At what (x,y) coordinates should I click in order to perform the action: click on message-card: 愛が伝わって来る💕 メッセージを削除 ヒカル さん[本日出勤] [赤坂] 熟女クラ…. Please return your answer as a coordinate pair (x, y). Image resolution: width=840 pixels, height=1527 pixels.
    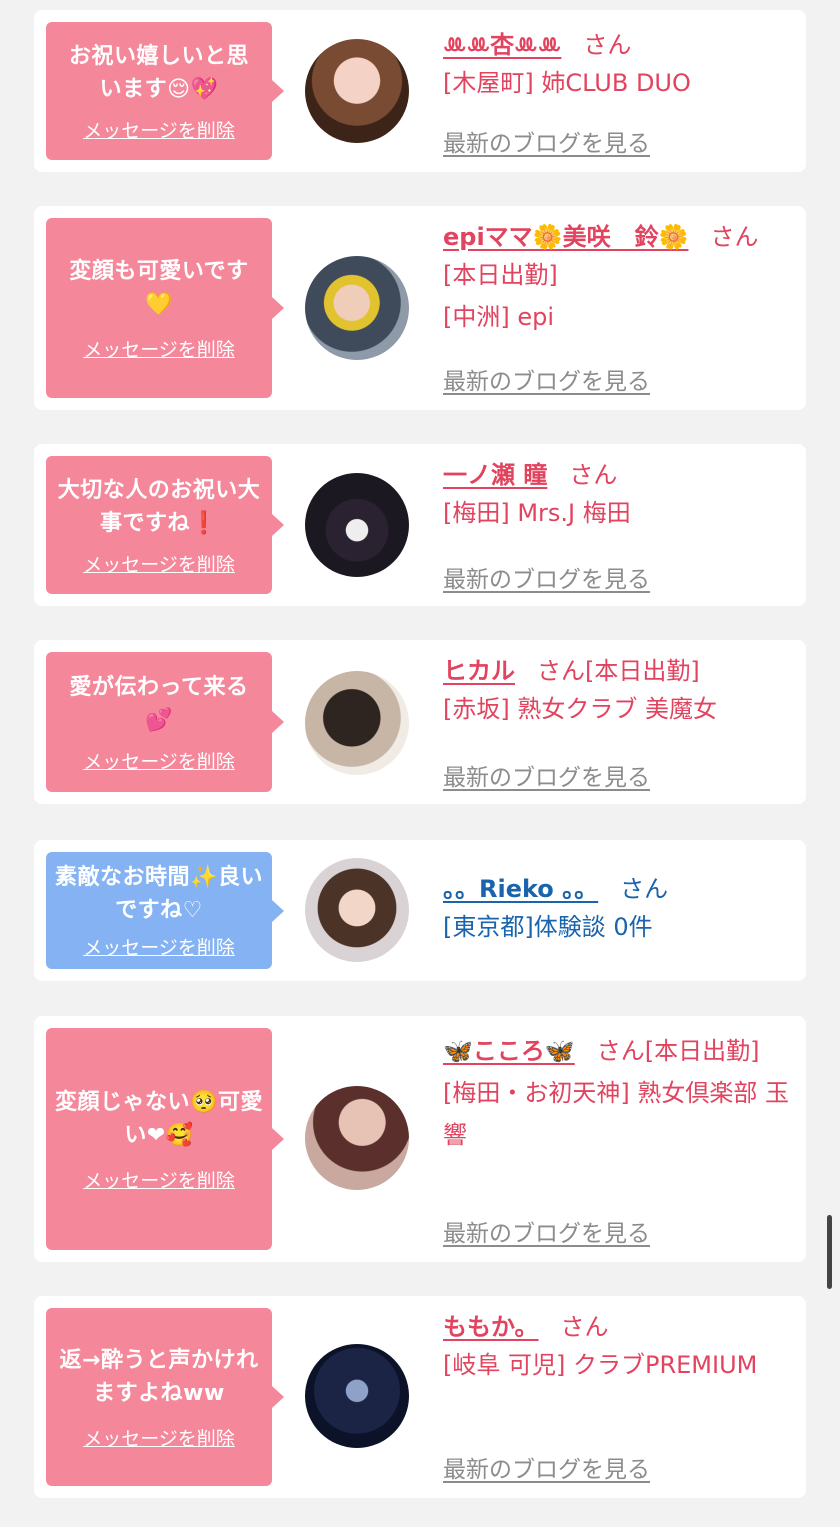
    Looking at the image, I should click on (420, 722).